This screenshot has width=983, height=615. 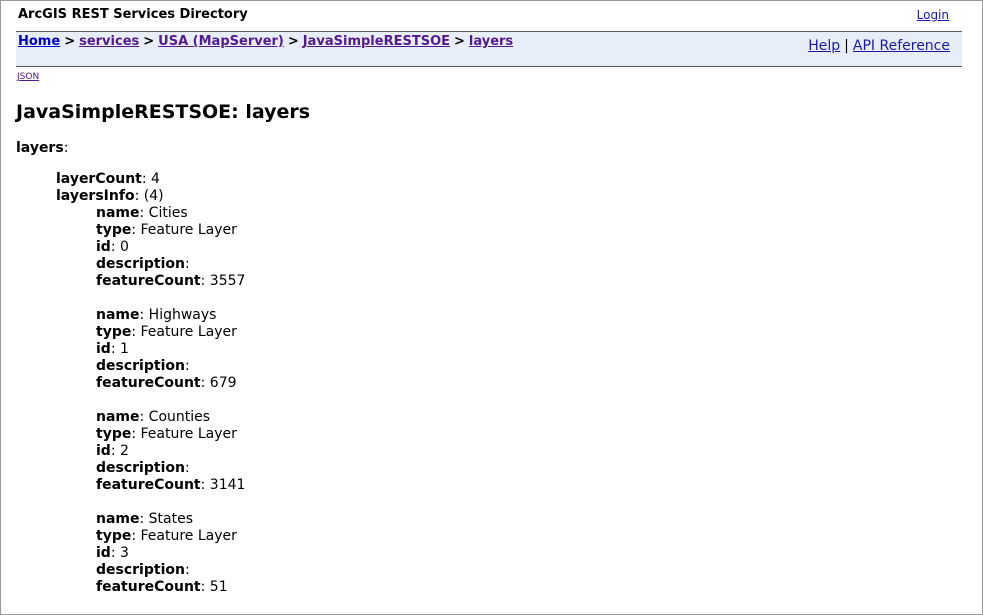 I want to click on layer-feature-count: 679, so click(x=223, y=383).